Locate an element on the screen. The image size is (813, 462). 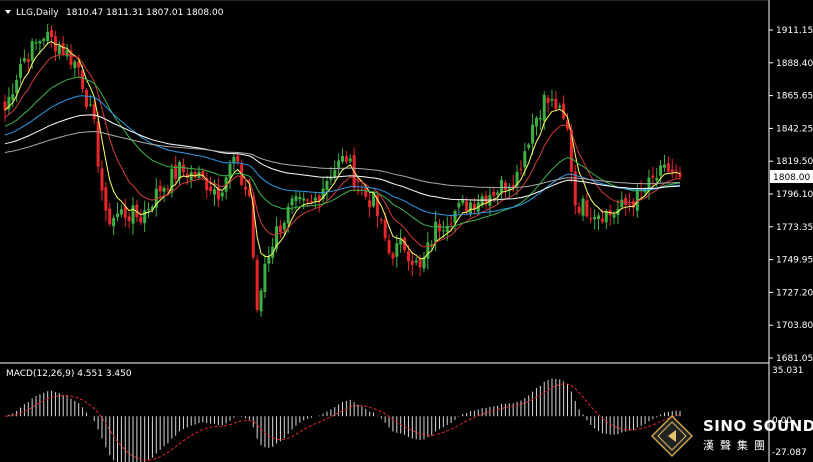
macd-top-label: 35.031 is located at coordinates (788, 371).